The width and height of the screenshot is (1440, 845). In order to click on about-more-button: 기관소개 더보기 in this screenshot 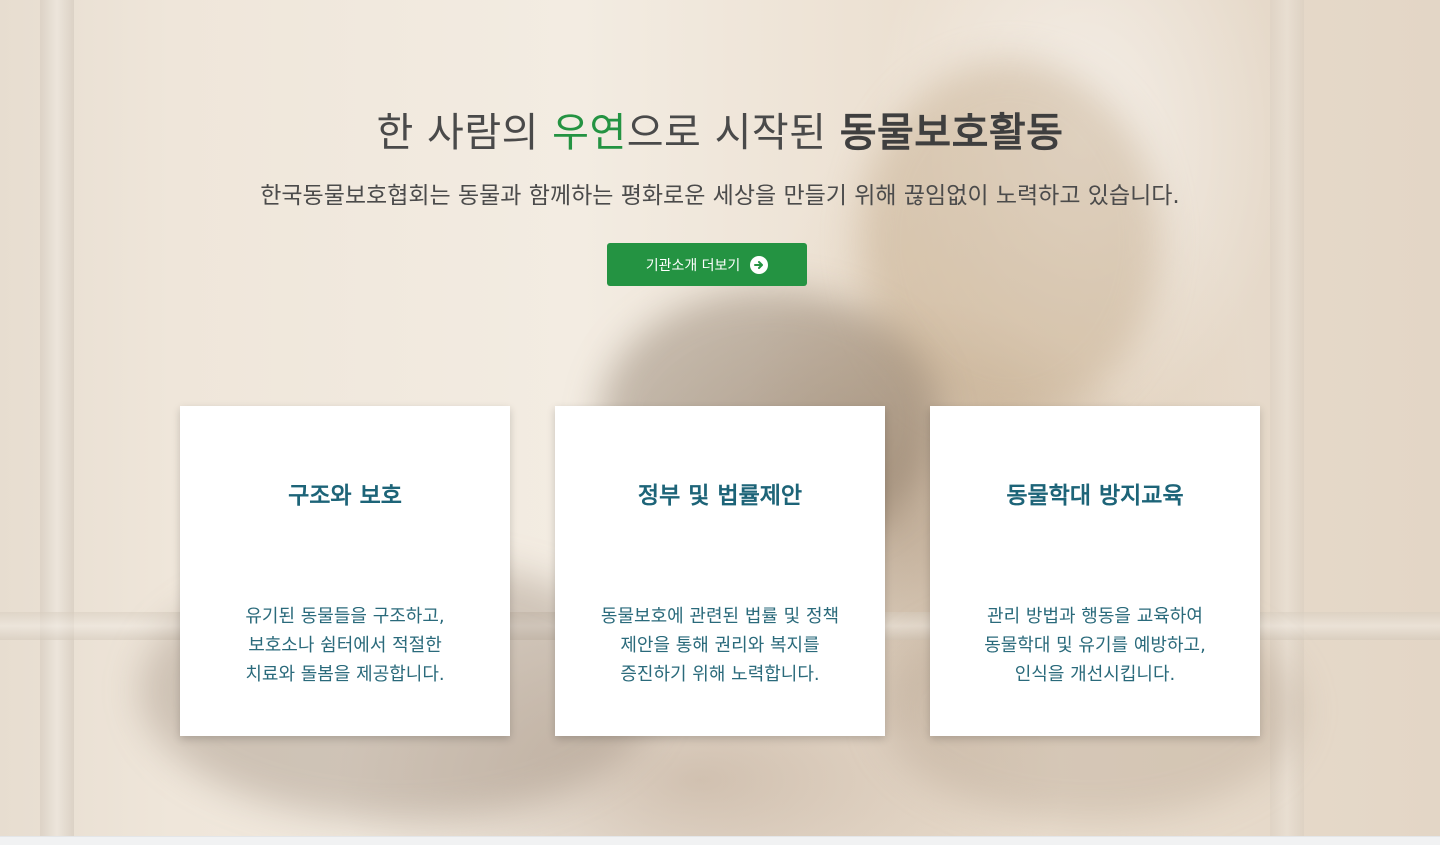, I will do `click(707, 264)`.